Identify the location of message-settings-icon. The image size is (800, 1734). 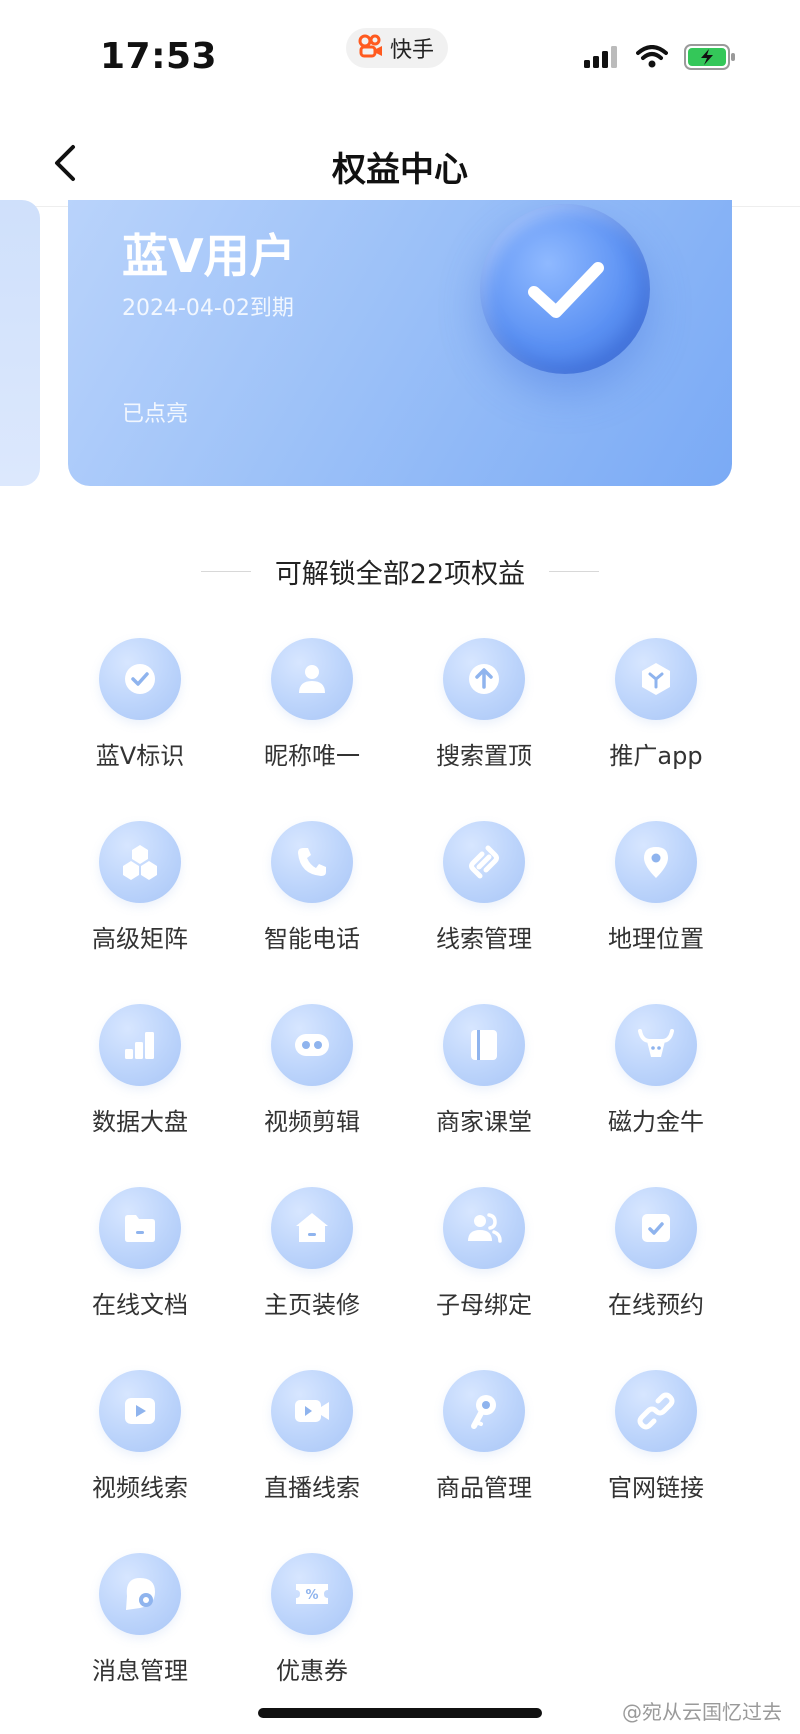
(140, 1594).